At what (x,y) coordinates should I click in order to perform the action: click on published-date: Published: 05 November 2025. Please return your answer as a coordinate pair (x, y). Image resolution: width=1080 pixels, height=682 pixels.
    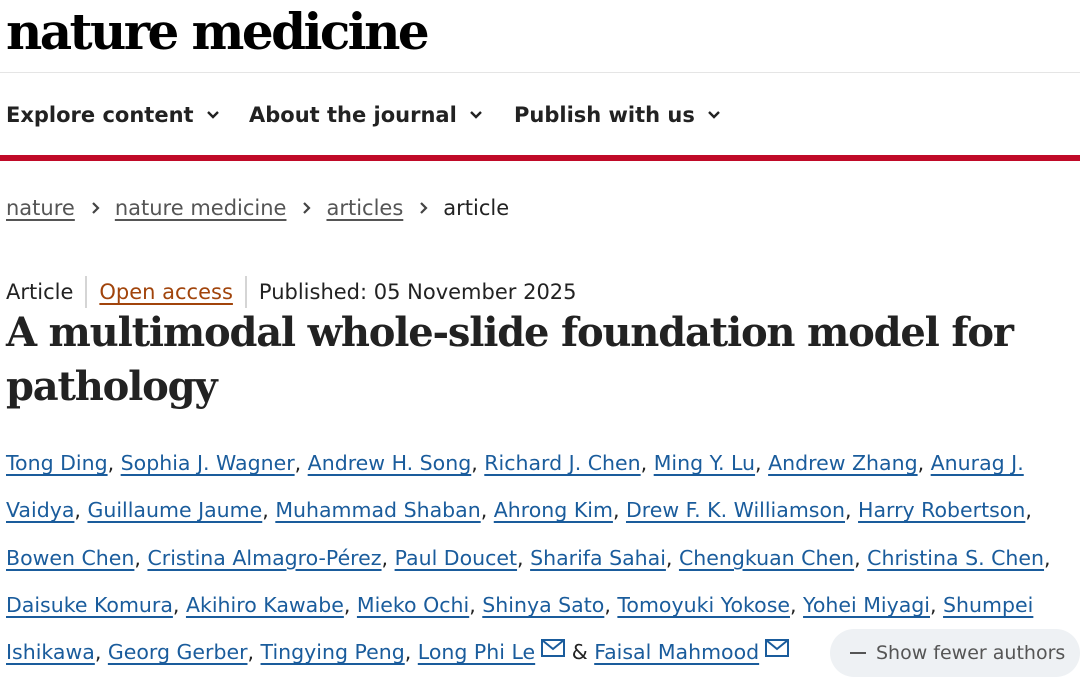
    Looking at the image, I should click on (417, 292).